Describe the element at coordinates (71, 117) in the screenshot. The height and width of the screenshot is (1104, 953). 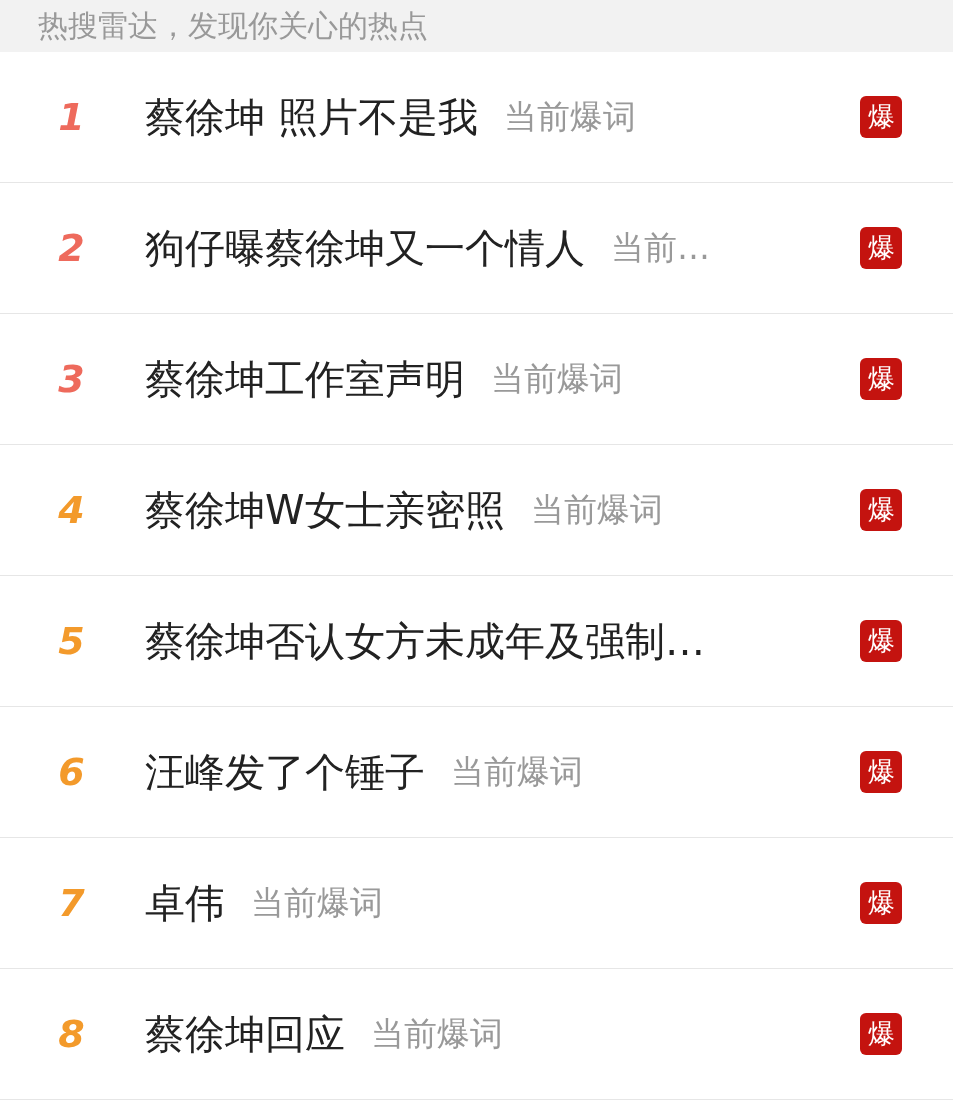
I see `rank-number: 1` at that location.